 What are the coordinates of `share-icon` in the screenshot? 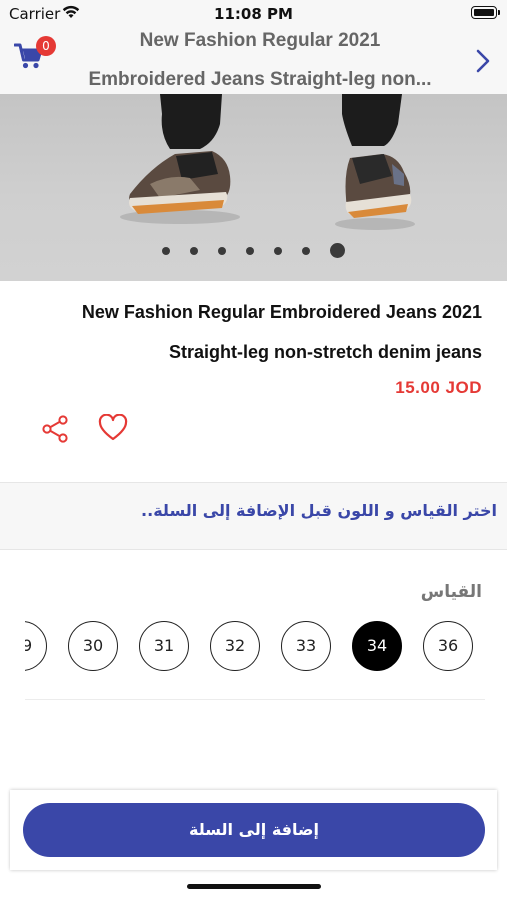 It's located at (55, 429).